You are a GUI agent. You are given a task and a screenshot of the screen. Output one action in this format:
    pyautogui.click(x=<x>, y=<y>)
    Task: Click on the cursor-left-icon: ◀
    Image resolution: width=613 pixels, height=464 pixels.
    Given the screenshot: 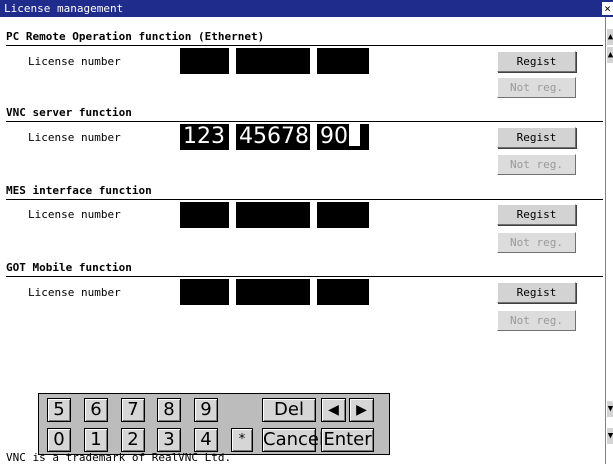 What is the action you would take?
    pyautogui.click(x=333, y=410)
    